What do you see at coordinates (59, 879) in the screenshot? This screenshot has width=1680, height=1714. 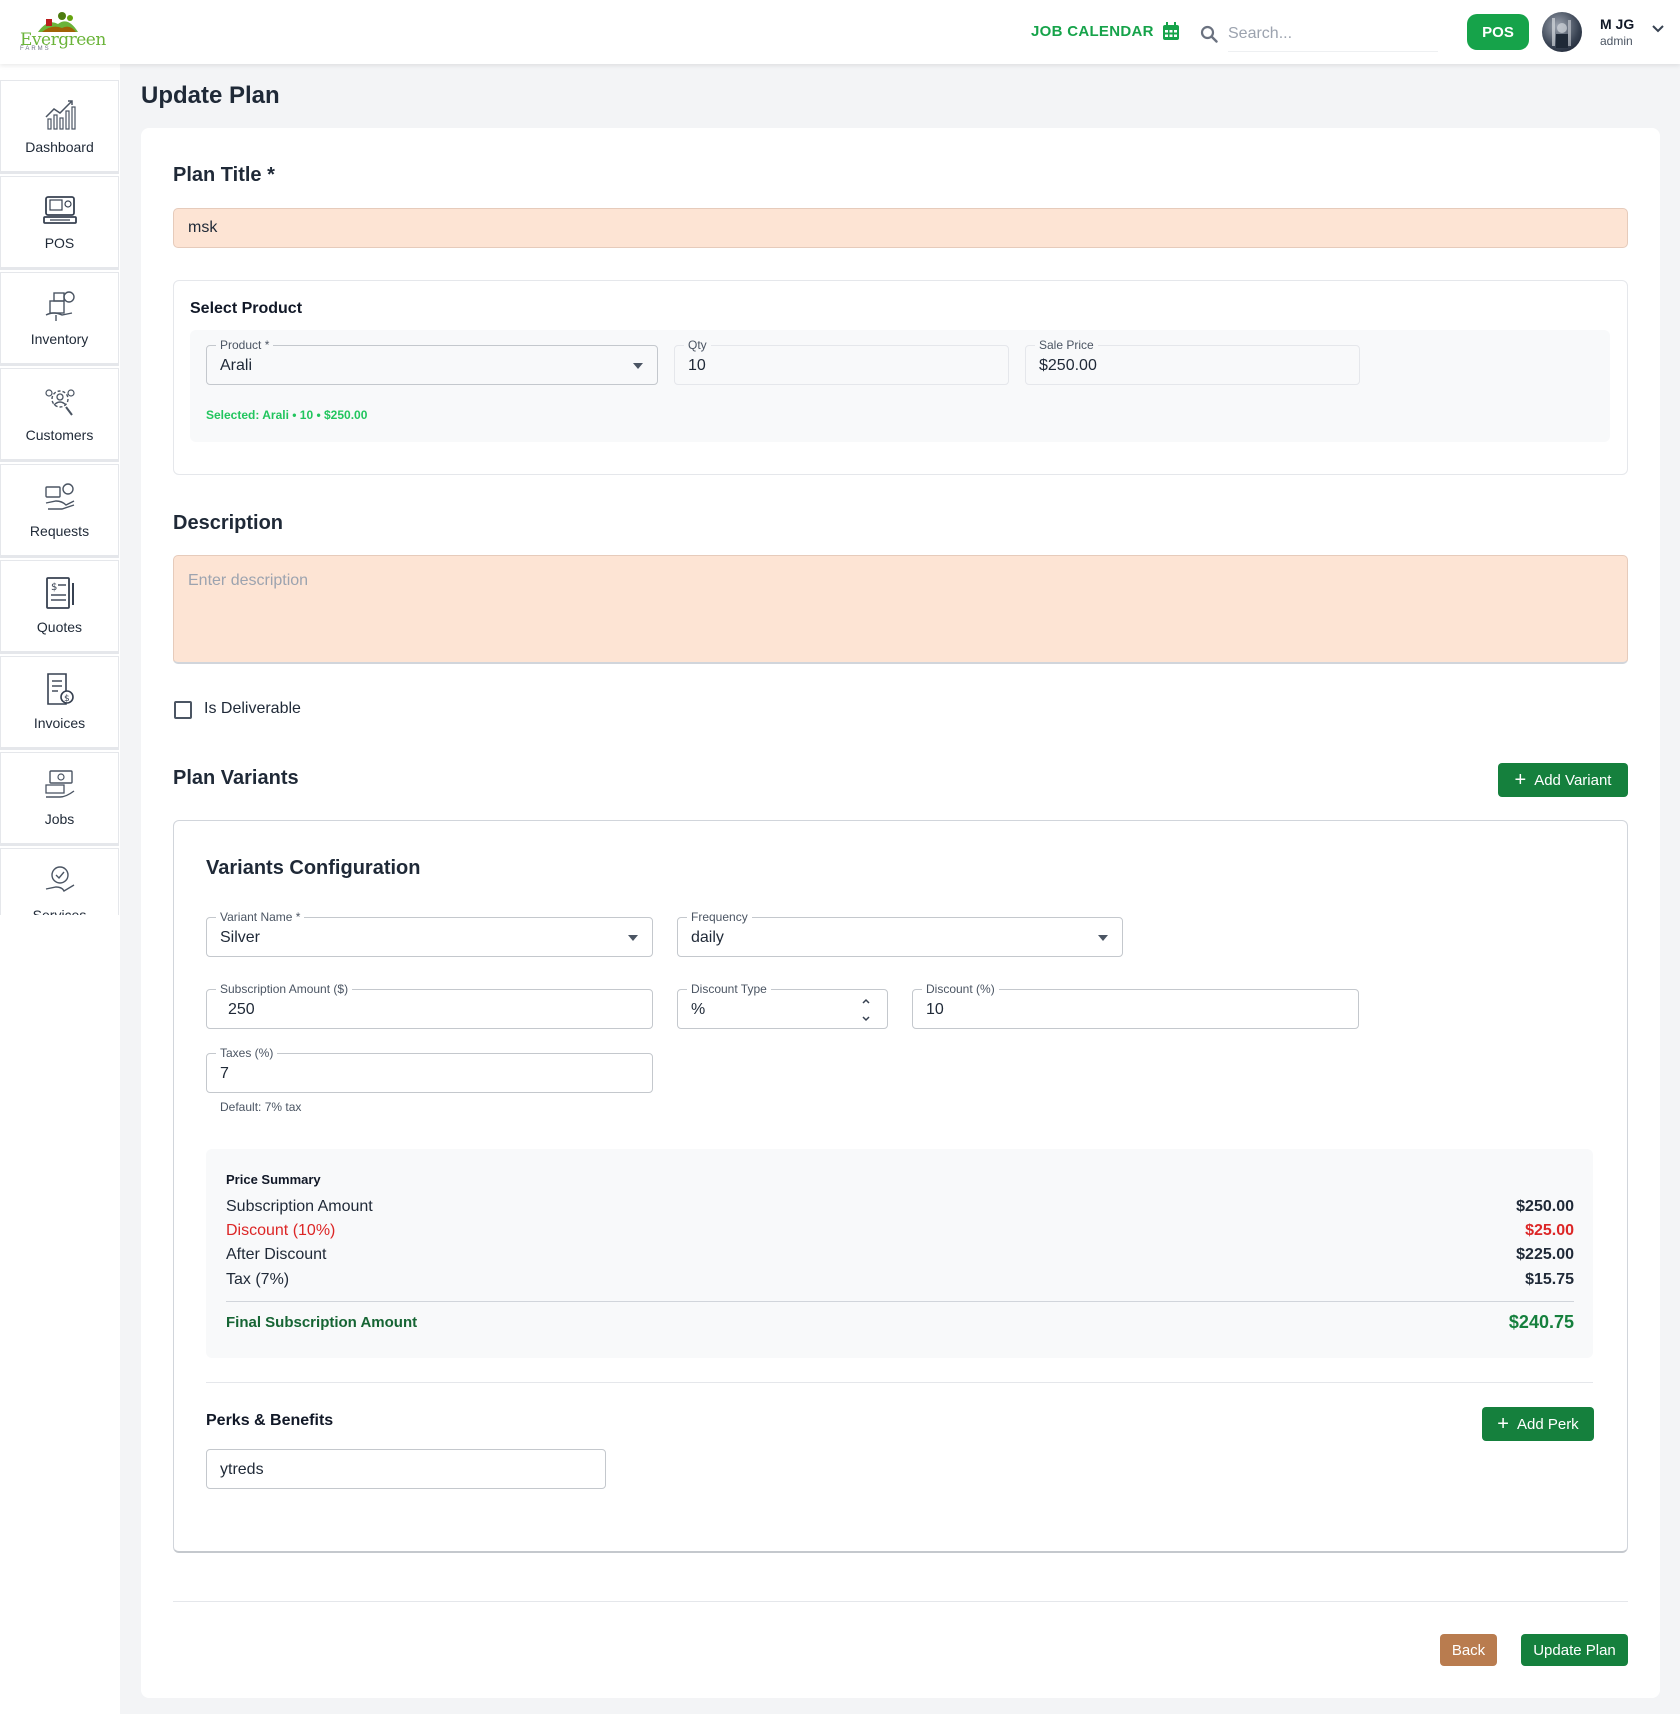 I see `services-hand-icon` at bounding box center [59, 879].